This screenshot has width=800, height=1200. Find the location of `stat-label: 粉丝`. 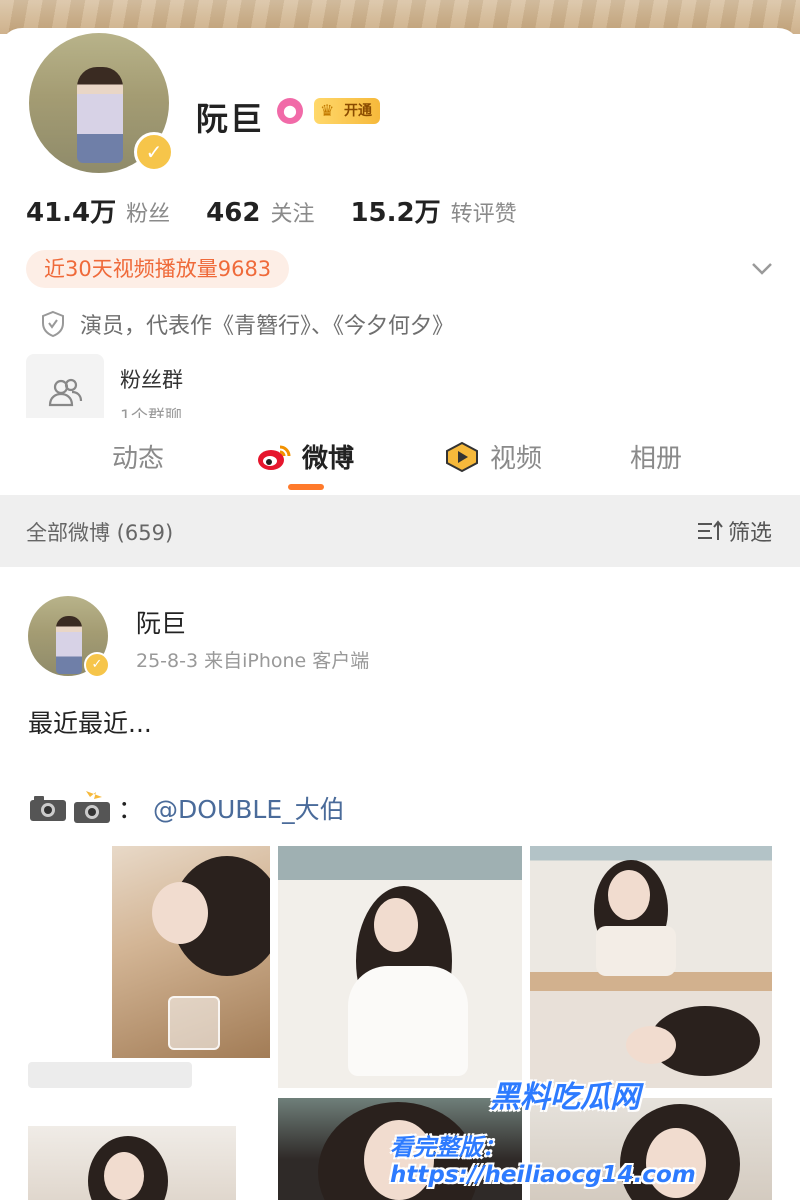

stat-label: 粉丝 is located at coordinates (148, 214).